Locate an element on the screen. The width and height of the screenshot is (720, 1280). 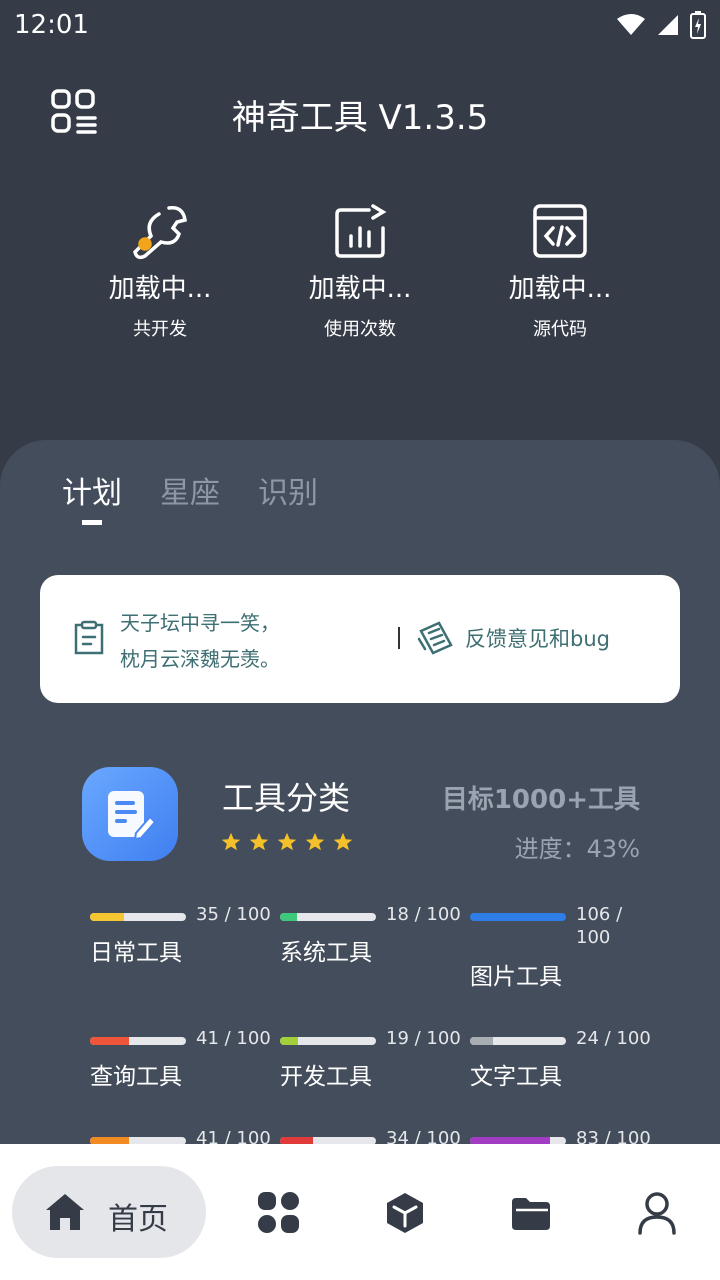
cube-icon is located at coordinates (405, 1213).